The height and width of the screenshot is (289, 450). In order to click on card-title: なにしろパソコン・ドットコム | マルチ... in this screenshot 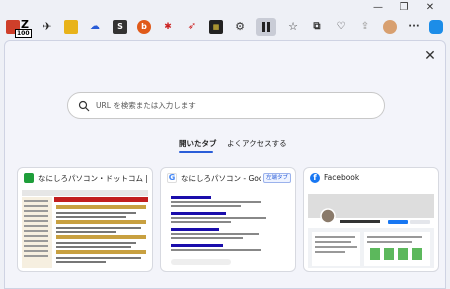, I will do `click(94, 178)`.